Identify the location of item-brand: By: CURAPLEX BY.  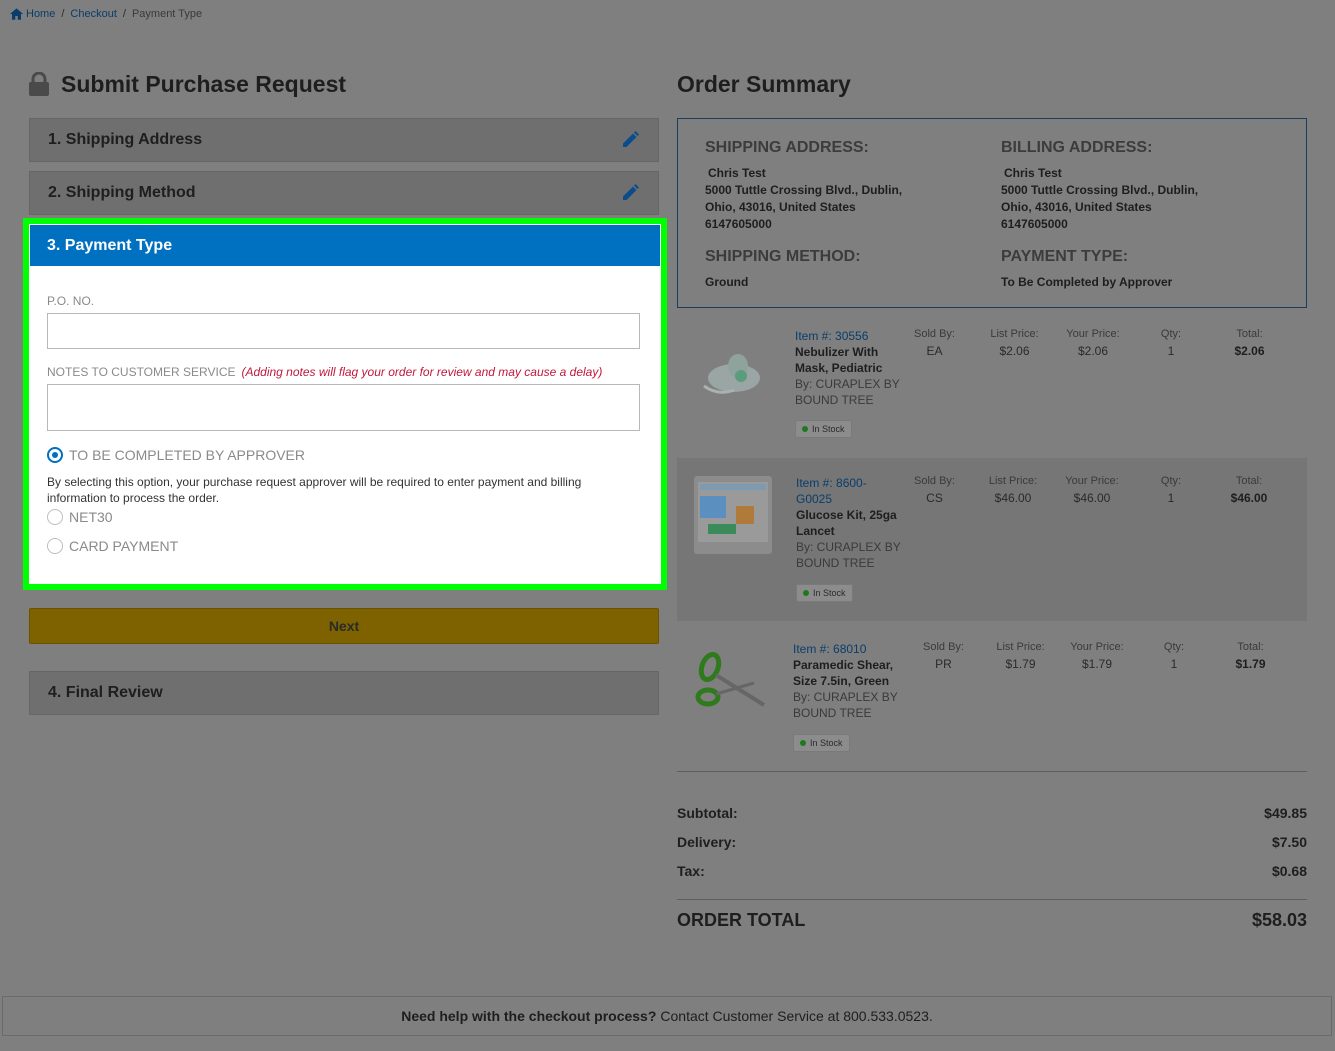
(848, 547).